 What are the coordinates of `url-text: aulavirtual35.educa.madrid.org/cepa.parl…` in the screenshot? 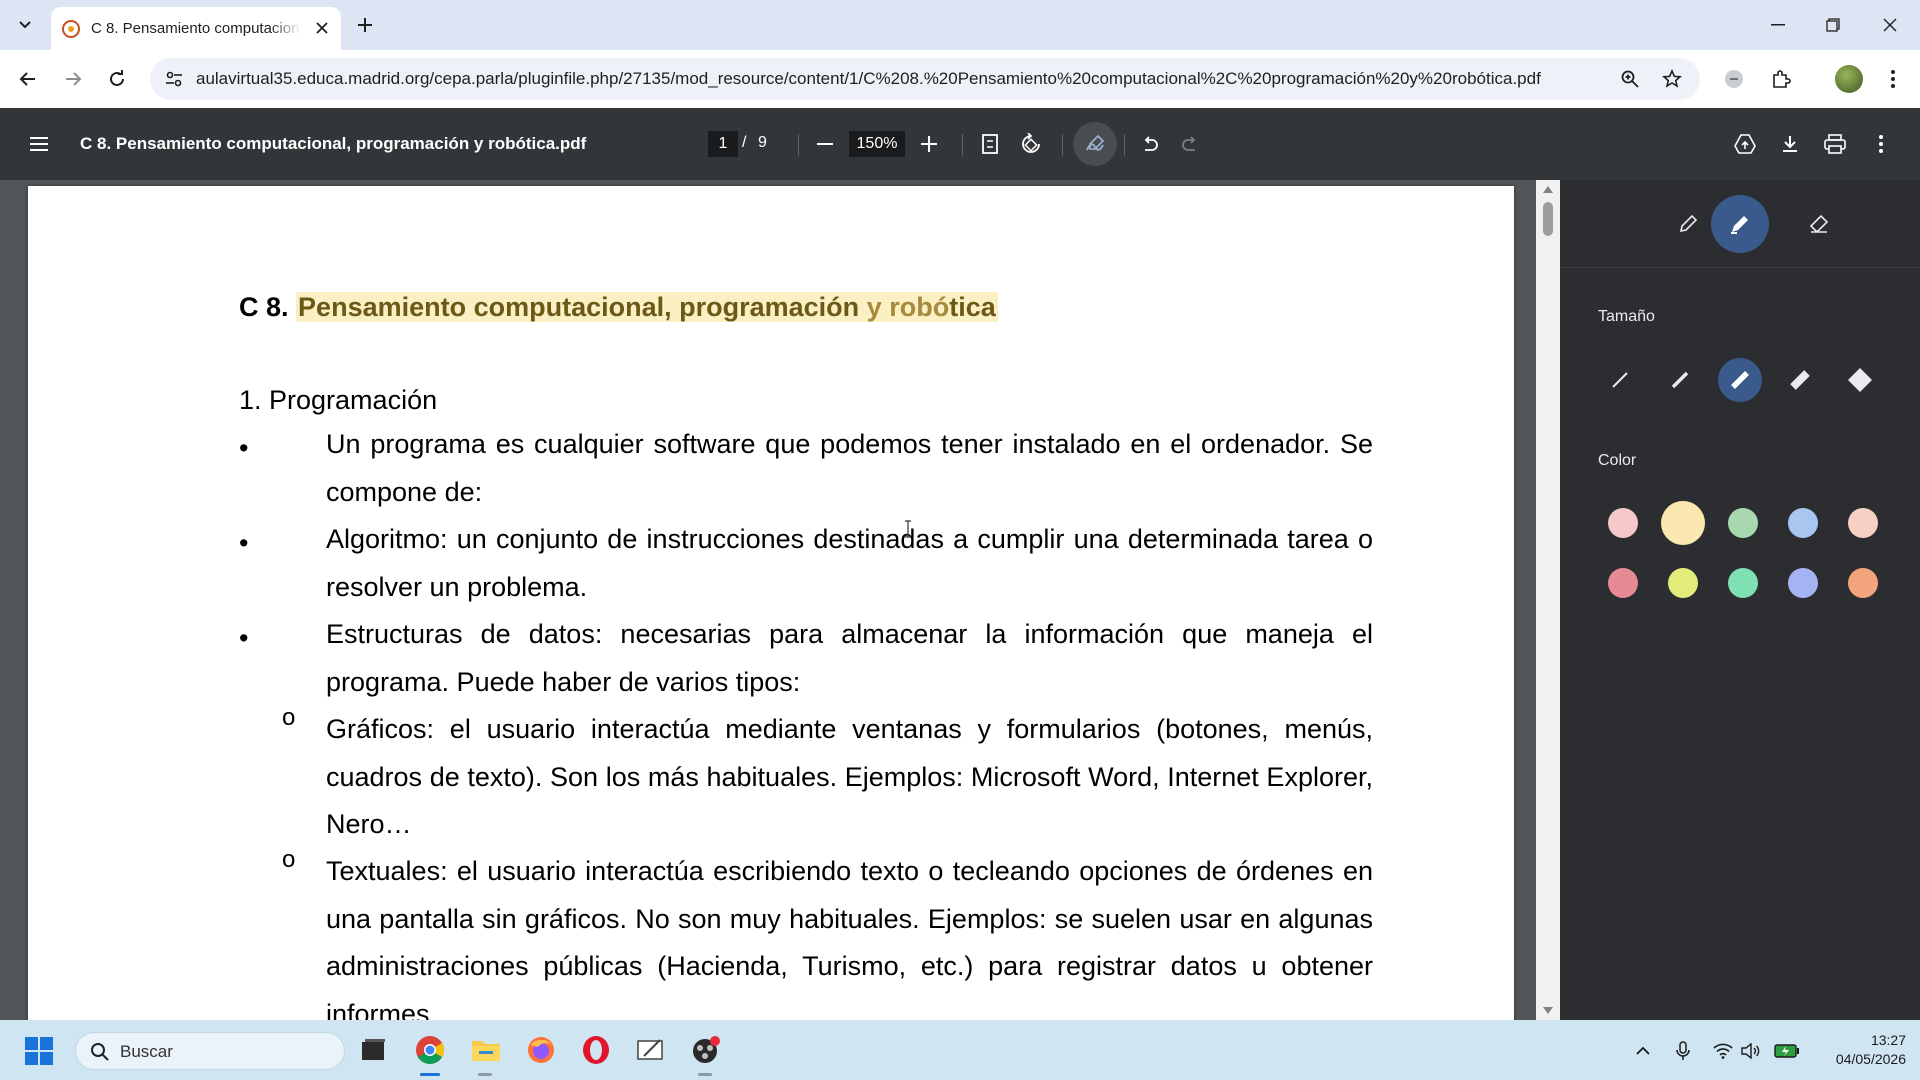 It's located at (891, 79).